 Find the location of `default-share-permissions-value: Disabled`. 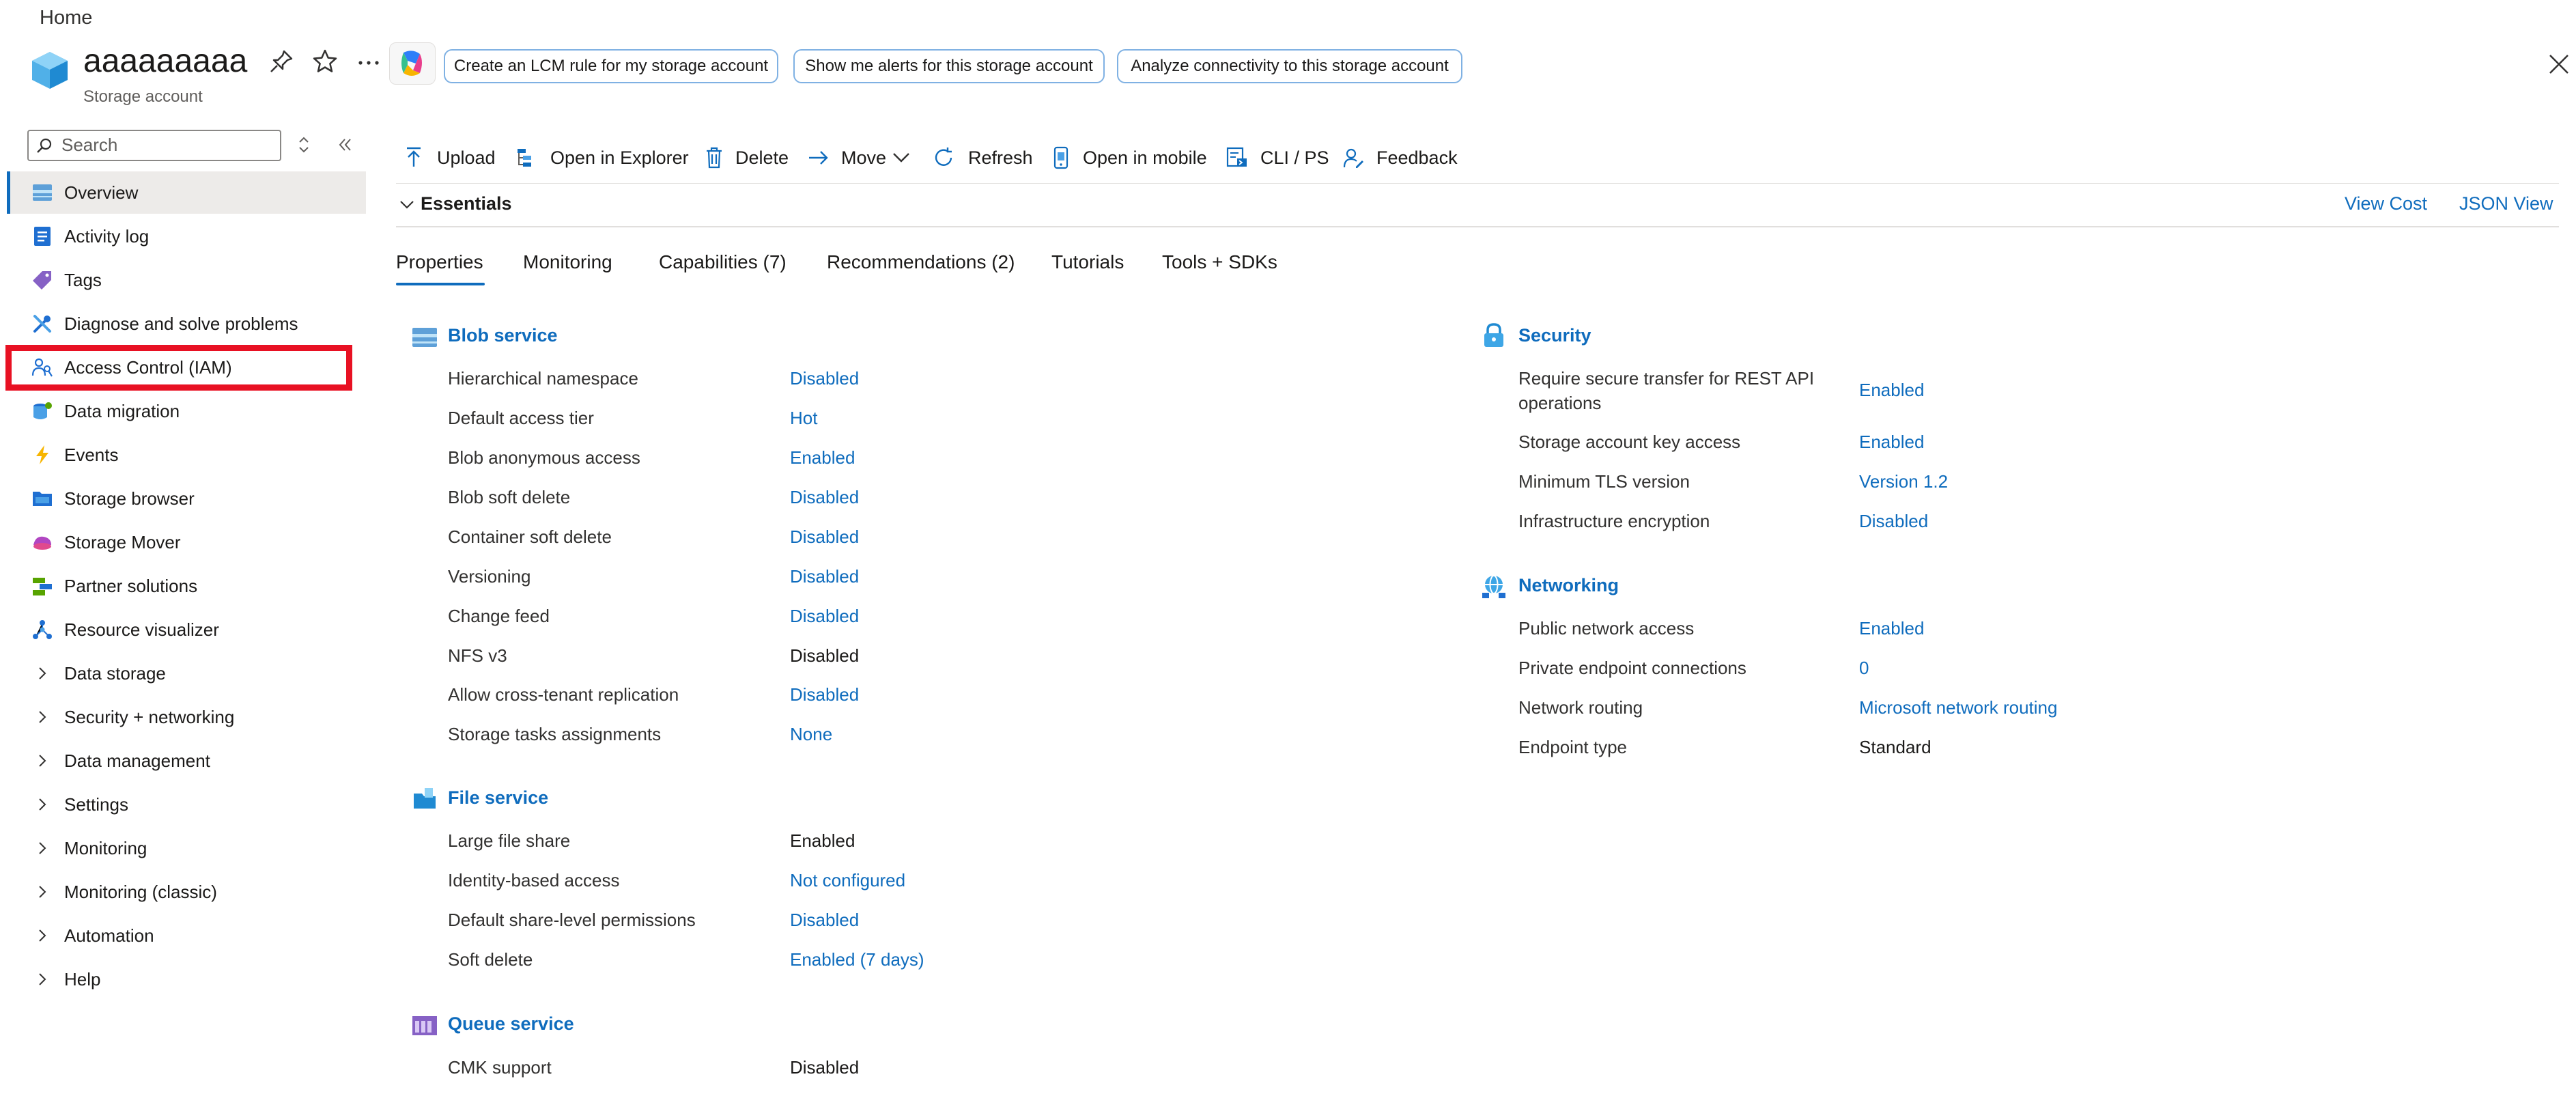

default-share-permissions-value: Disabled is located at coordinates (824, 920).